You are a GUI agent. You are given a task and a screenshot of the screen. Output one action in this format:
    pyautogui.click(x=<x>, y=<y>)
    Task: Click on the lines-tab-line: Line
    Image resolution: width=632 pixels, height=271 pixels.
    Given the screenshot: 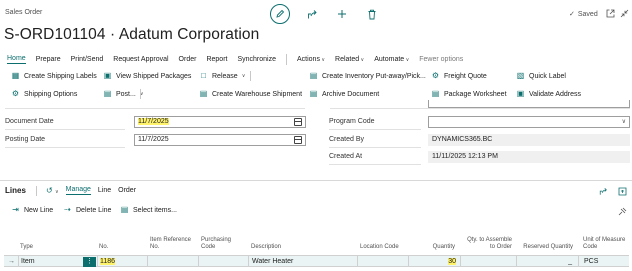 What is the action you would take?
    pyautogui.click(x=104, y=190)
    